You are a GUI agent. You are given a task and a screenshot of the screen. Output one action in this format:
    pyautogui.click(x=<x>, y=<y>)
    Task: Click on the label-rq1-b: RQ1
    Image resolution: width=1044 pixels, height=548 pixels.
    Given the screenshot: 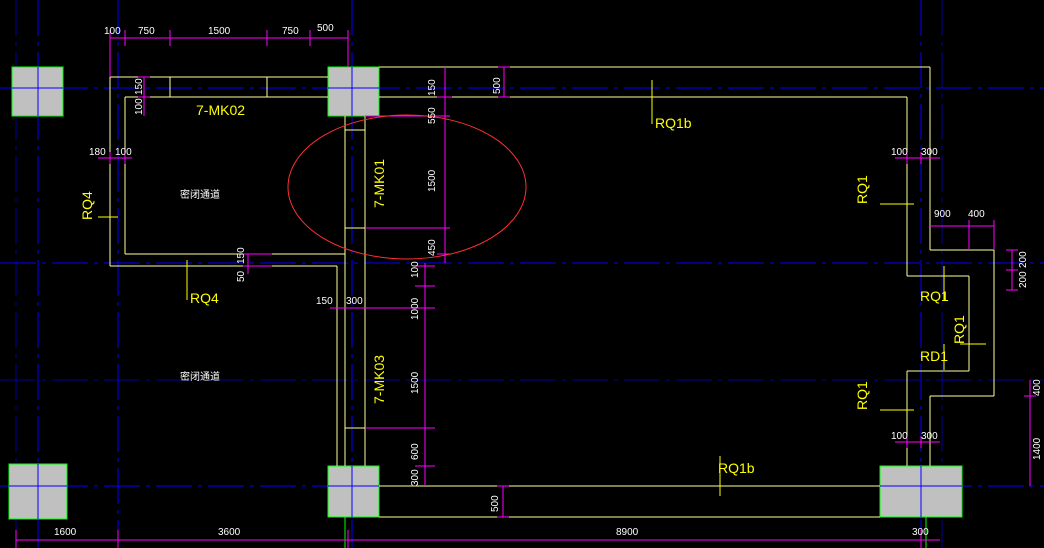 What is the action you would take?
    pyautogui.click(x=934, y=296)
    